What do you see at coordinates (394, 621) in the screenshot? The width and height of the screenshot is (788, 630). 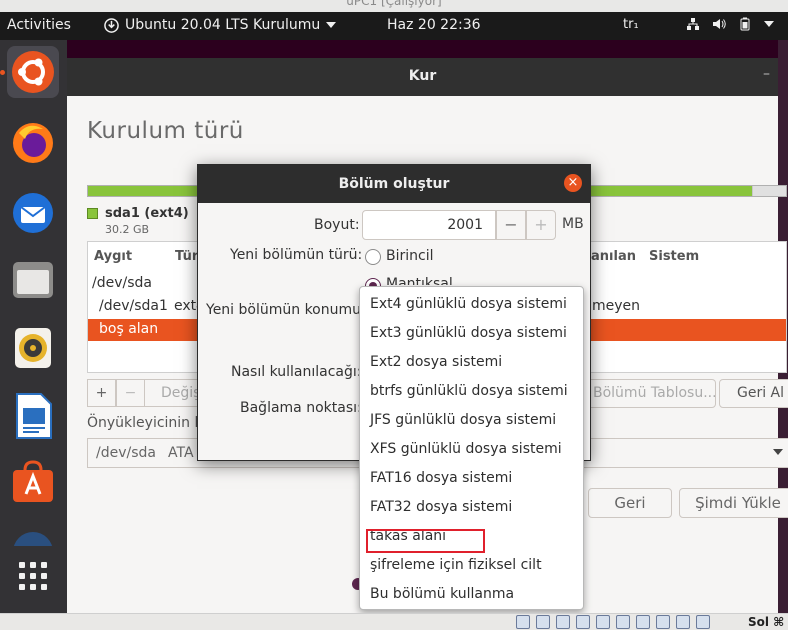 I see `host-status-bar: Sol ⌘` at bounding box center [394, 621].